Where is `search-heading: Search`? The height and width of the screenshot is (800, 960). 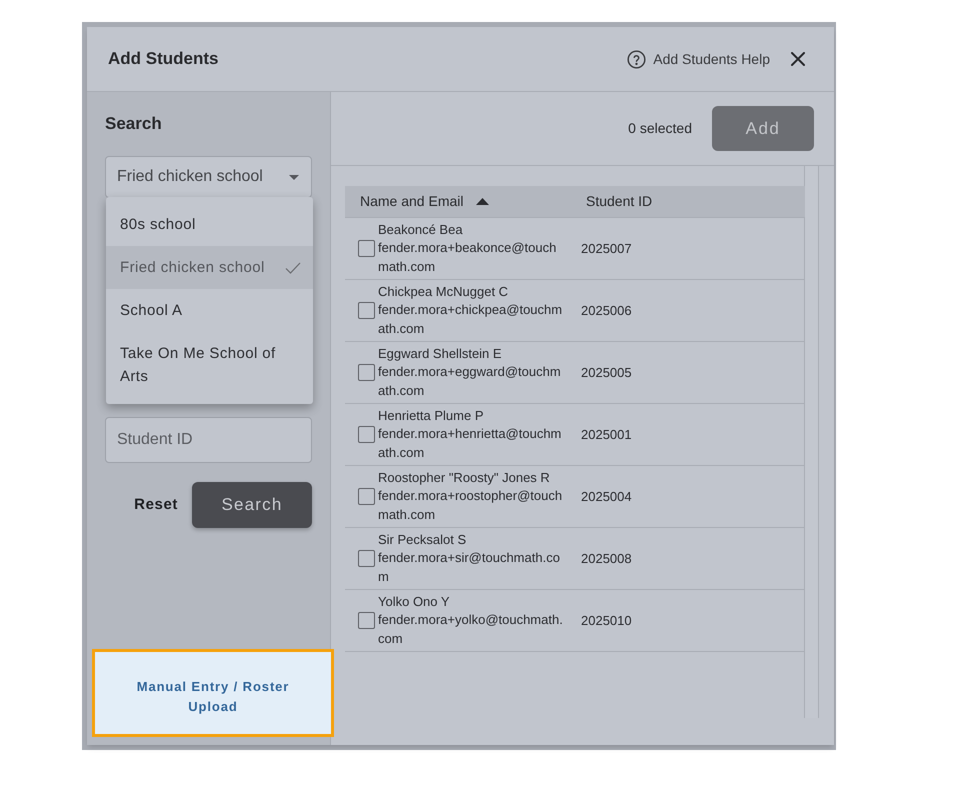
search-heading: Search is located at coordinates (134, 124).